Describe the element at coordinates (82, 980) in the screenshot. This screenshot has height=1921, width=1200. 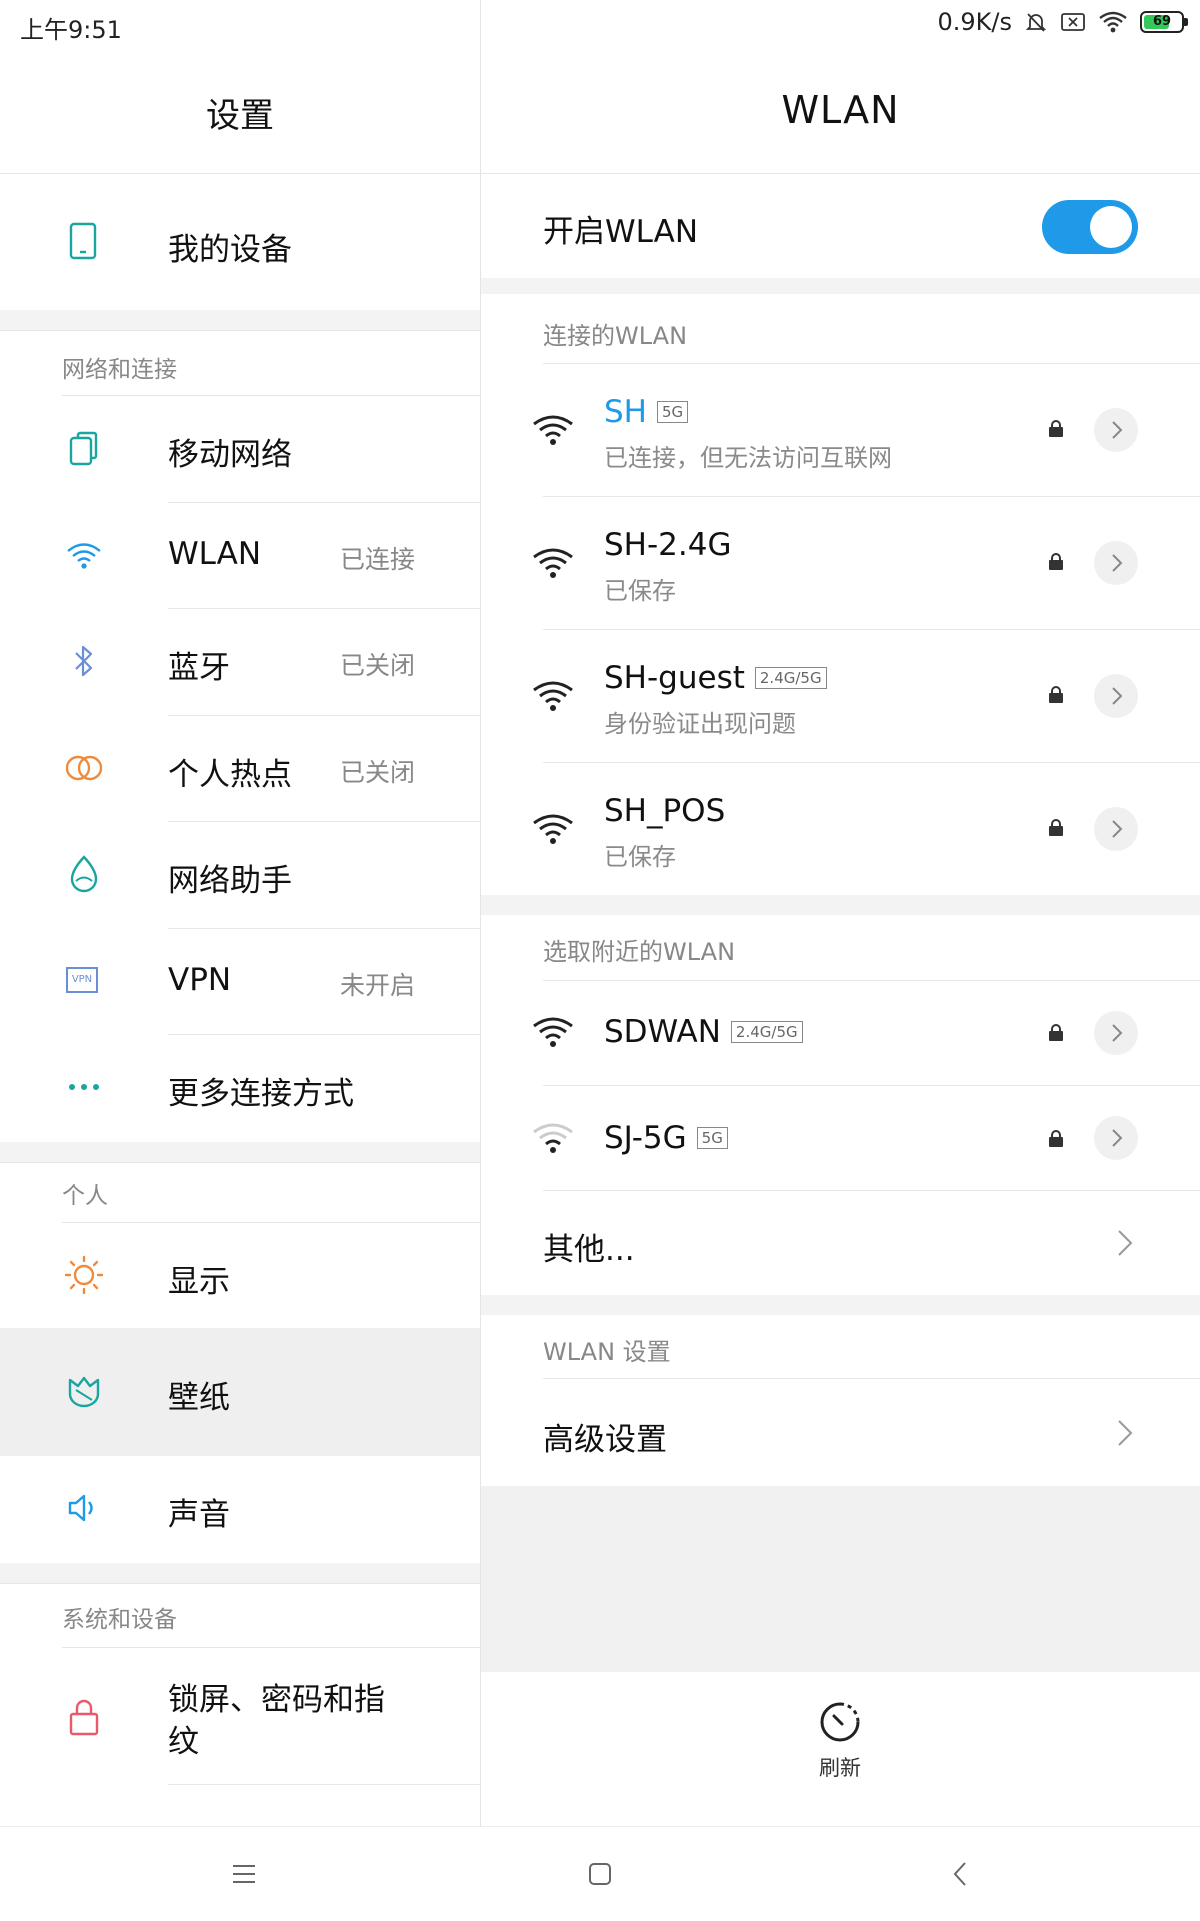
I see `vpn-icon: VPN` at that location.